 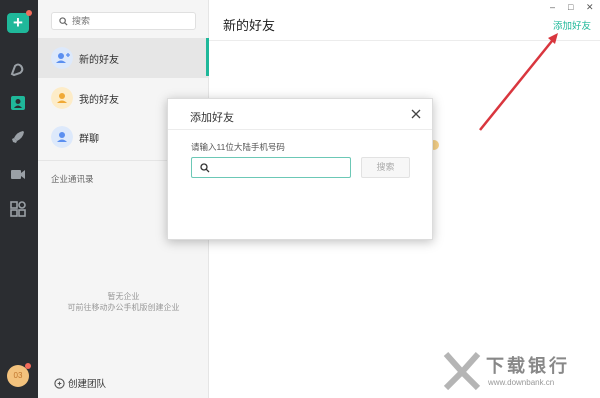 I want to click on apps-icon, so click(x=18, y=209).